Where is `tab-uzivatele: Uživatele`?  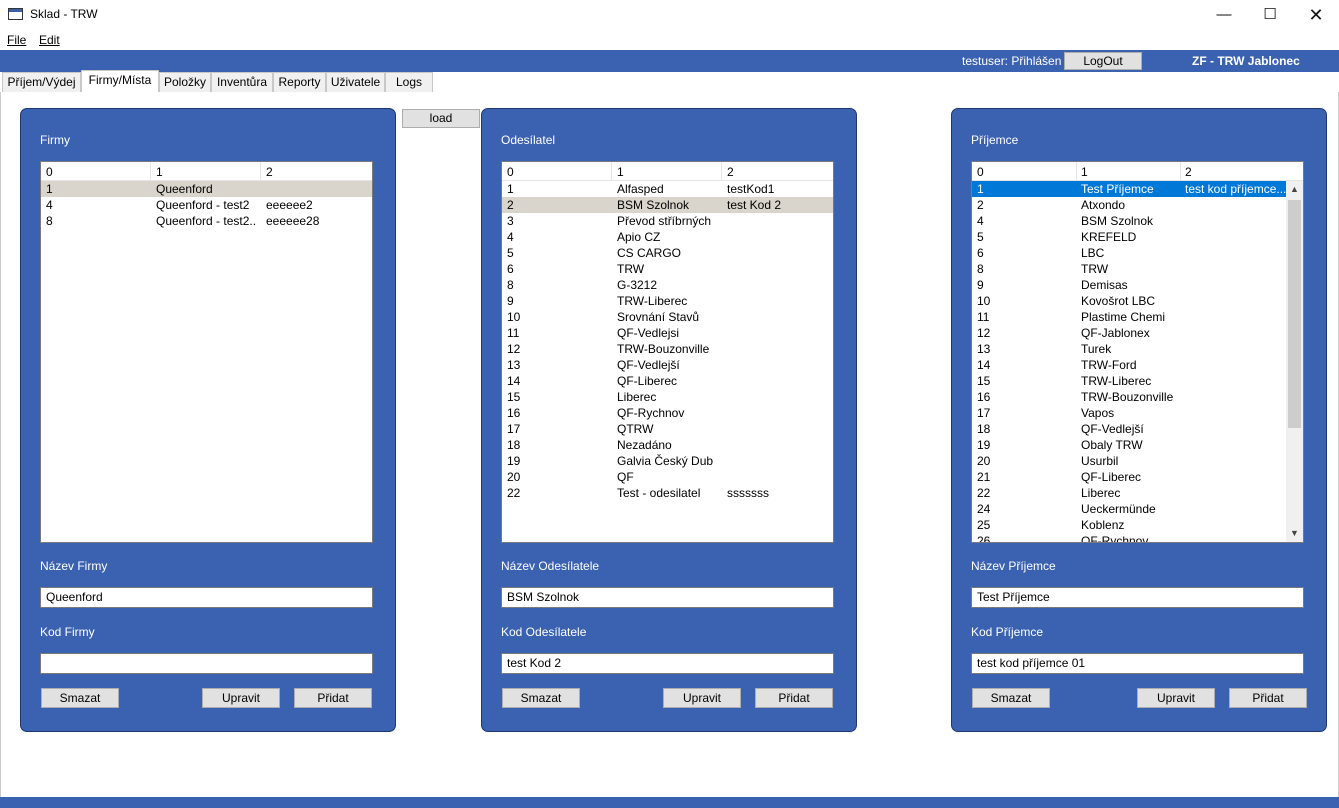
tab-uzivatele: Uživatele is located at coordinates (355, 82).